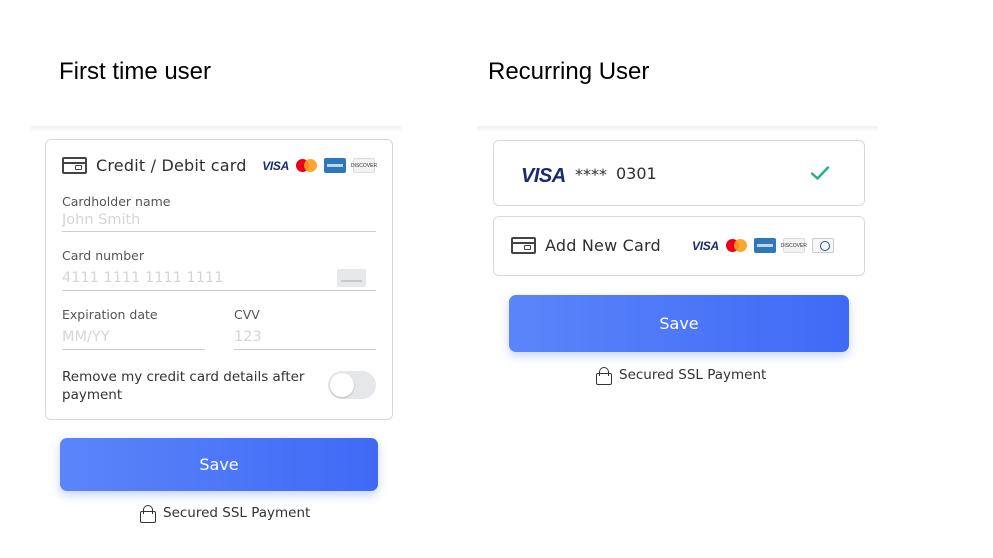 Image resolution: width=993 pixels, height=558 pixels. I want to click on divider-right, so click(677, 128).